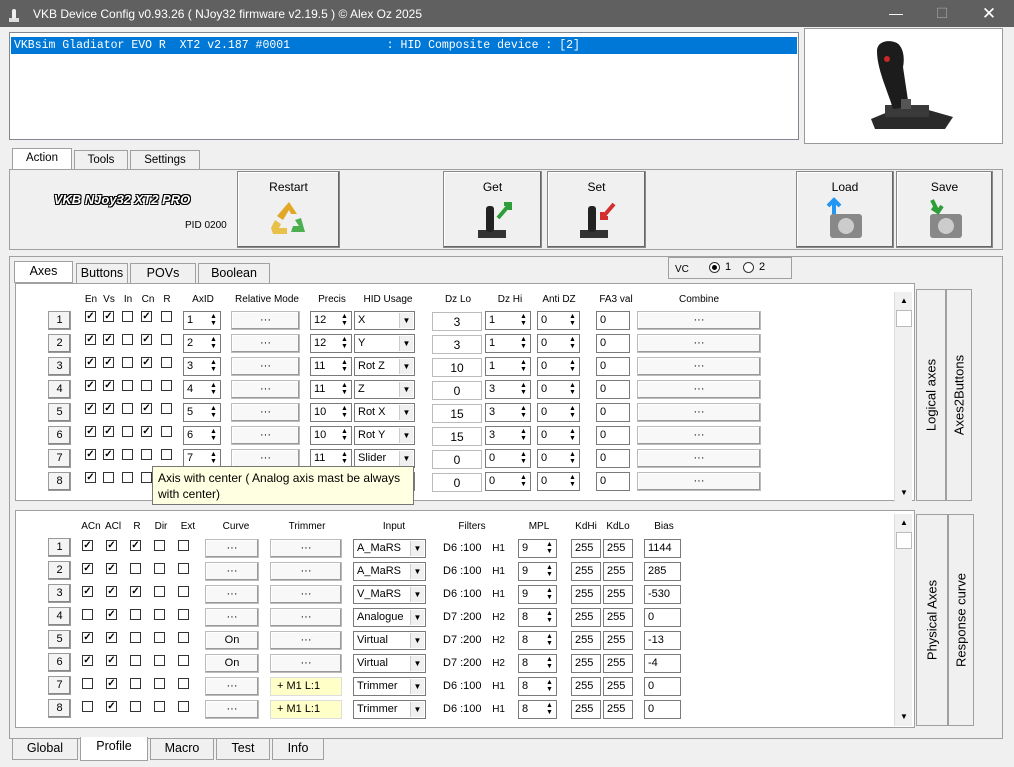 The image size is (1014, 767). I want to click on maximize-button: ☐, so click(942, 13).